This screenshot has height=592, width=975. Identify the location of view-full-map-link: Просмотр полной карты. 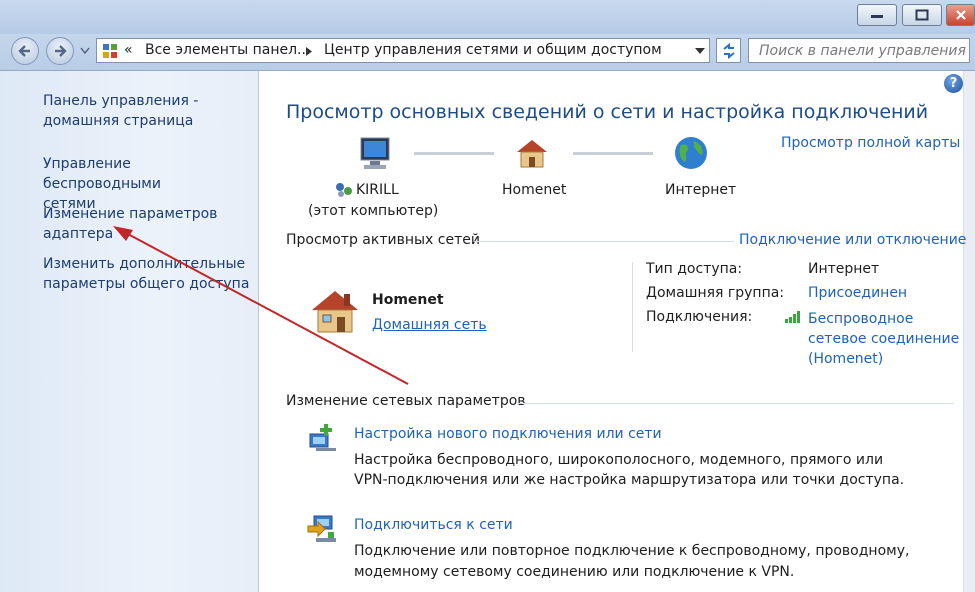
(870, 143).